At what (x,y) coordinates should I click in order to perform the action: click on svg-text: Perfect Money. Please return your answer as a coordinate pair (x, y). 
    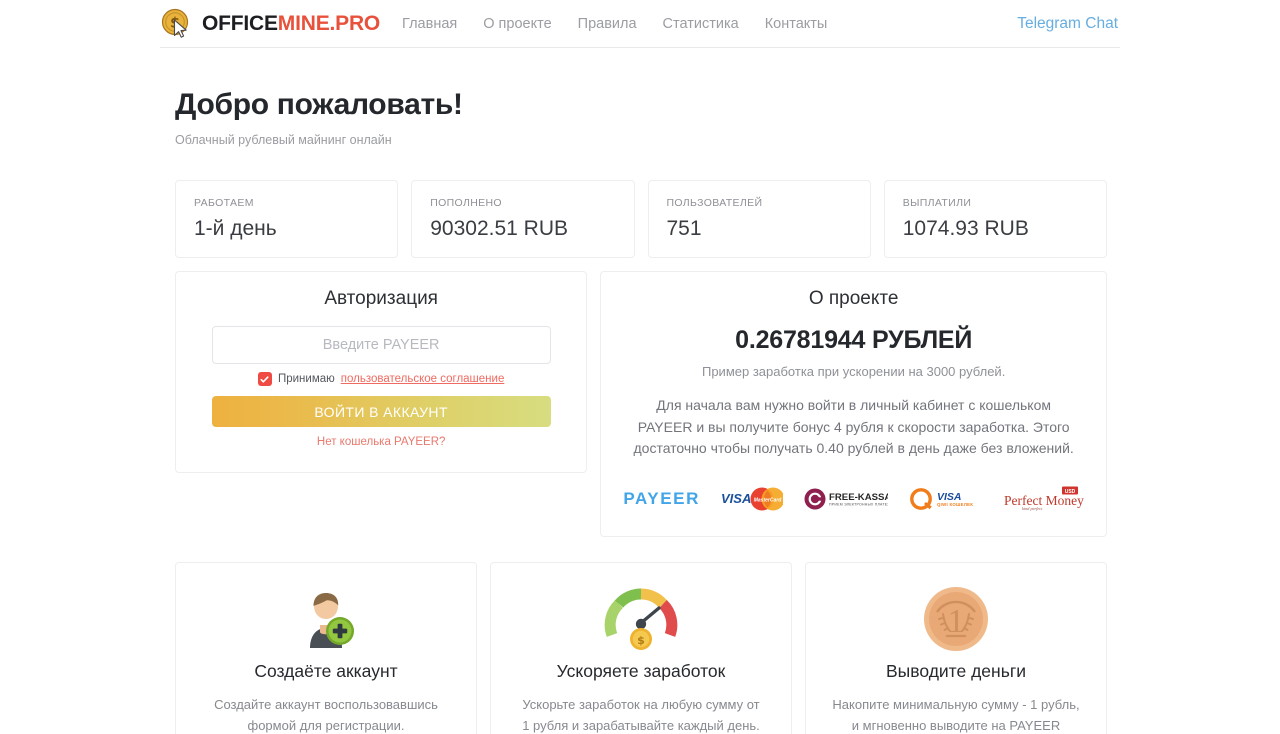
    Looking at the image, I should click on (1044, 500).